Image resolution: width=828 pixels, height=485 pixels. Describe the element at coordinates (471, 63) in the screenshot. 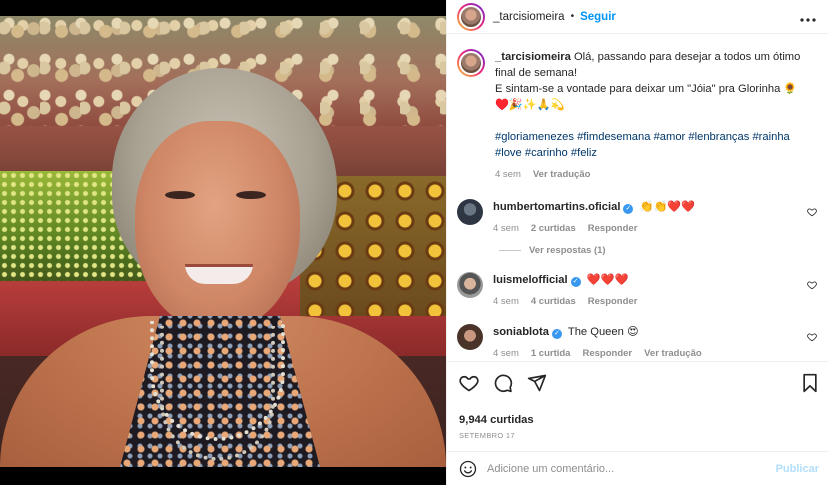

I see `caption-avatar` at that location.